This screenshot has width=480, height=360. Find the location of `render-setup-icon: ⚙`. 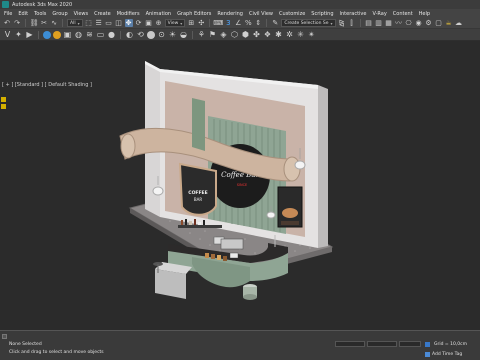

render-setup-icon: ⚙ is located at coordinates (429, 23).